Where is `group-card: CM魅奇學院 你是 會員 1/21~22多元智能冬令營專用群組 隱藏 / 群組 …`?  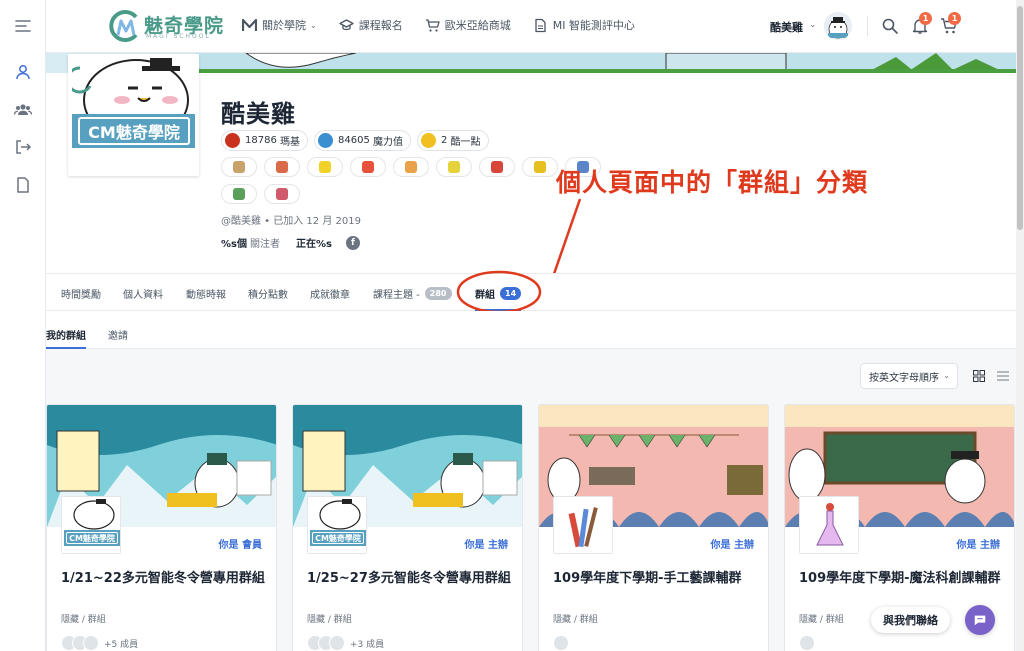 group-card: CM魅奇學院 你是 會員 1/21~22多元智能冬令營專用群組 隱藏 / 群組 … is located at coordinates (161, 527).